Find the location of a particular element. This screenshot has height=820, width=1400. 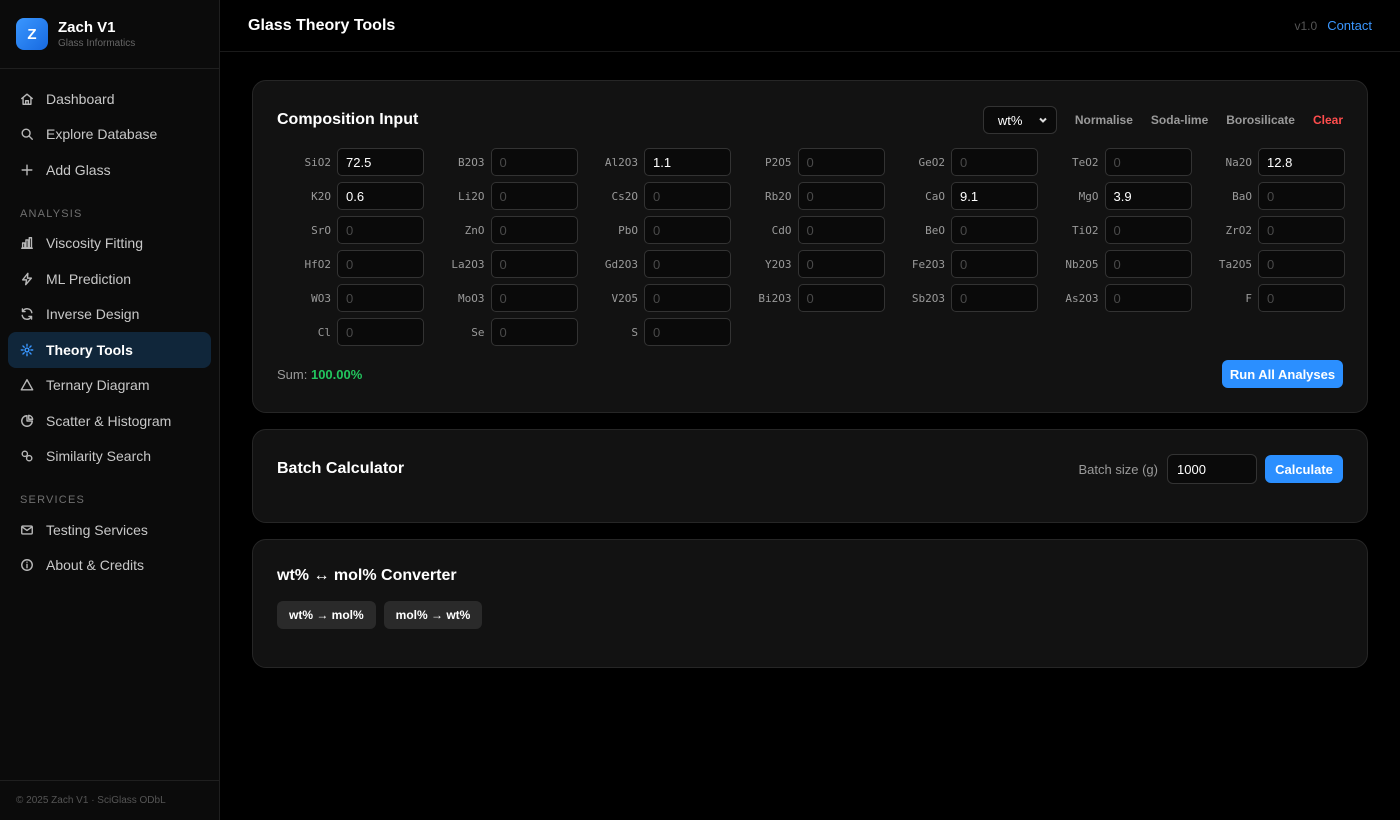

lightning-icon is located at coordinates (27, 279).